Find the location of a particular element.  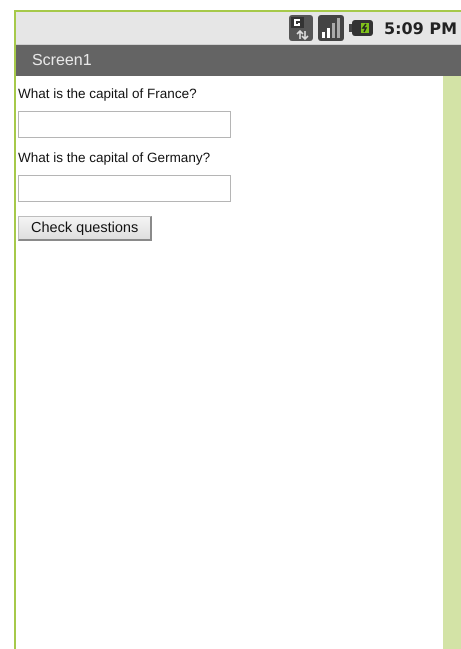

check-button: Check questions is located at coordinates (85, 228).